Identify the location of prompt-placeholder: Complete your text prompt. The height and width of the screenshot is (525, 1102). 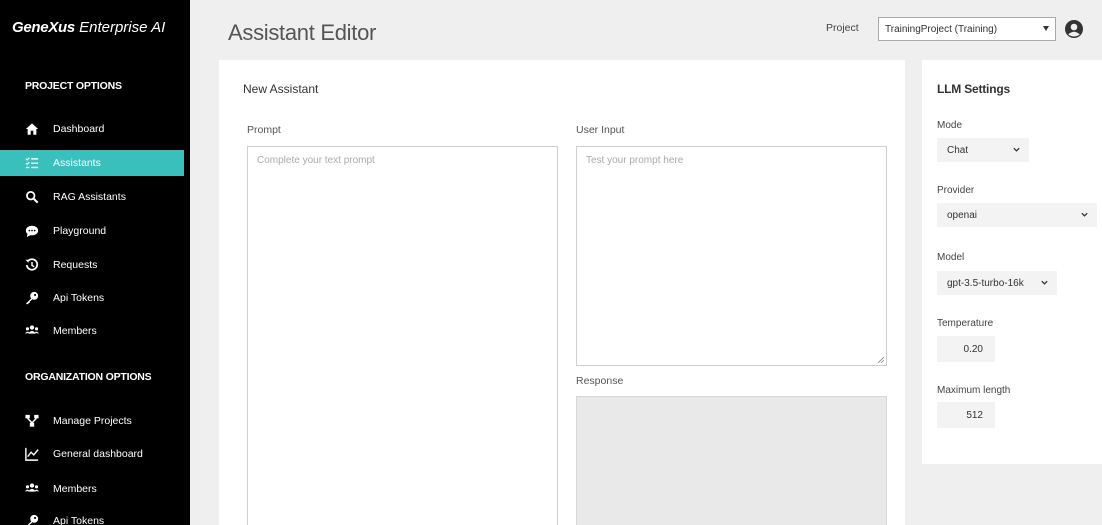
(316, 160).